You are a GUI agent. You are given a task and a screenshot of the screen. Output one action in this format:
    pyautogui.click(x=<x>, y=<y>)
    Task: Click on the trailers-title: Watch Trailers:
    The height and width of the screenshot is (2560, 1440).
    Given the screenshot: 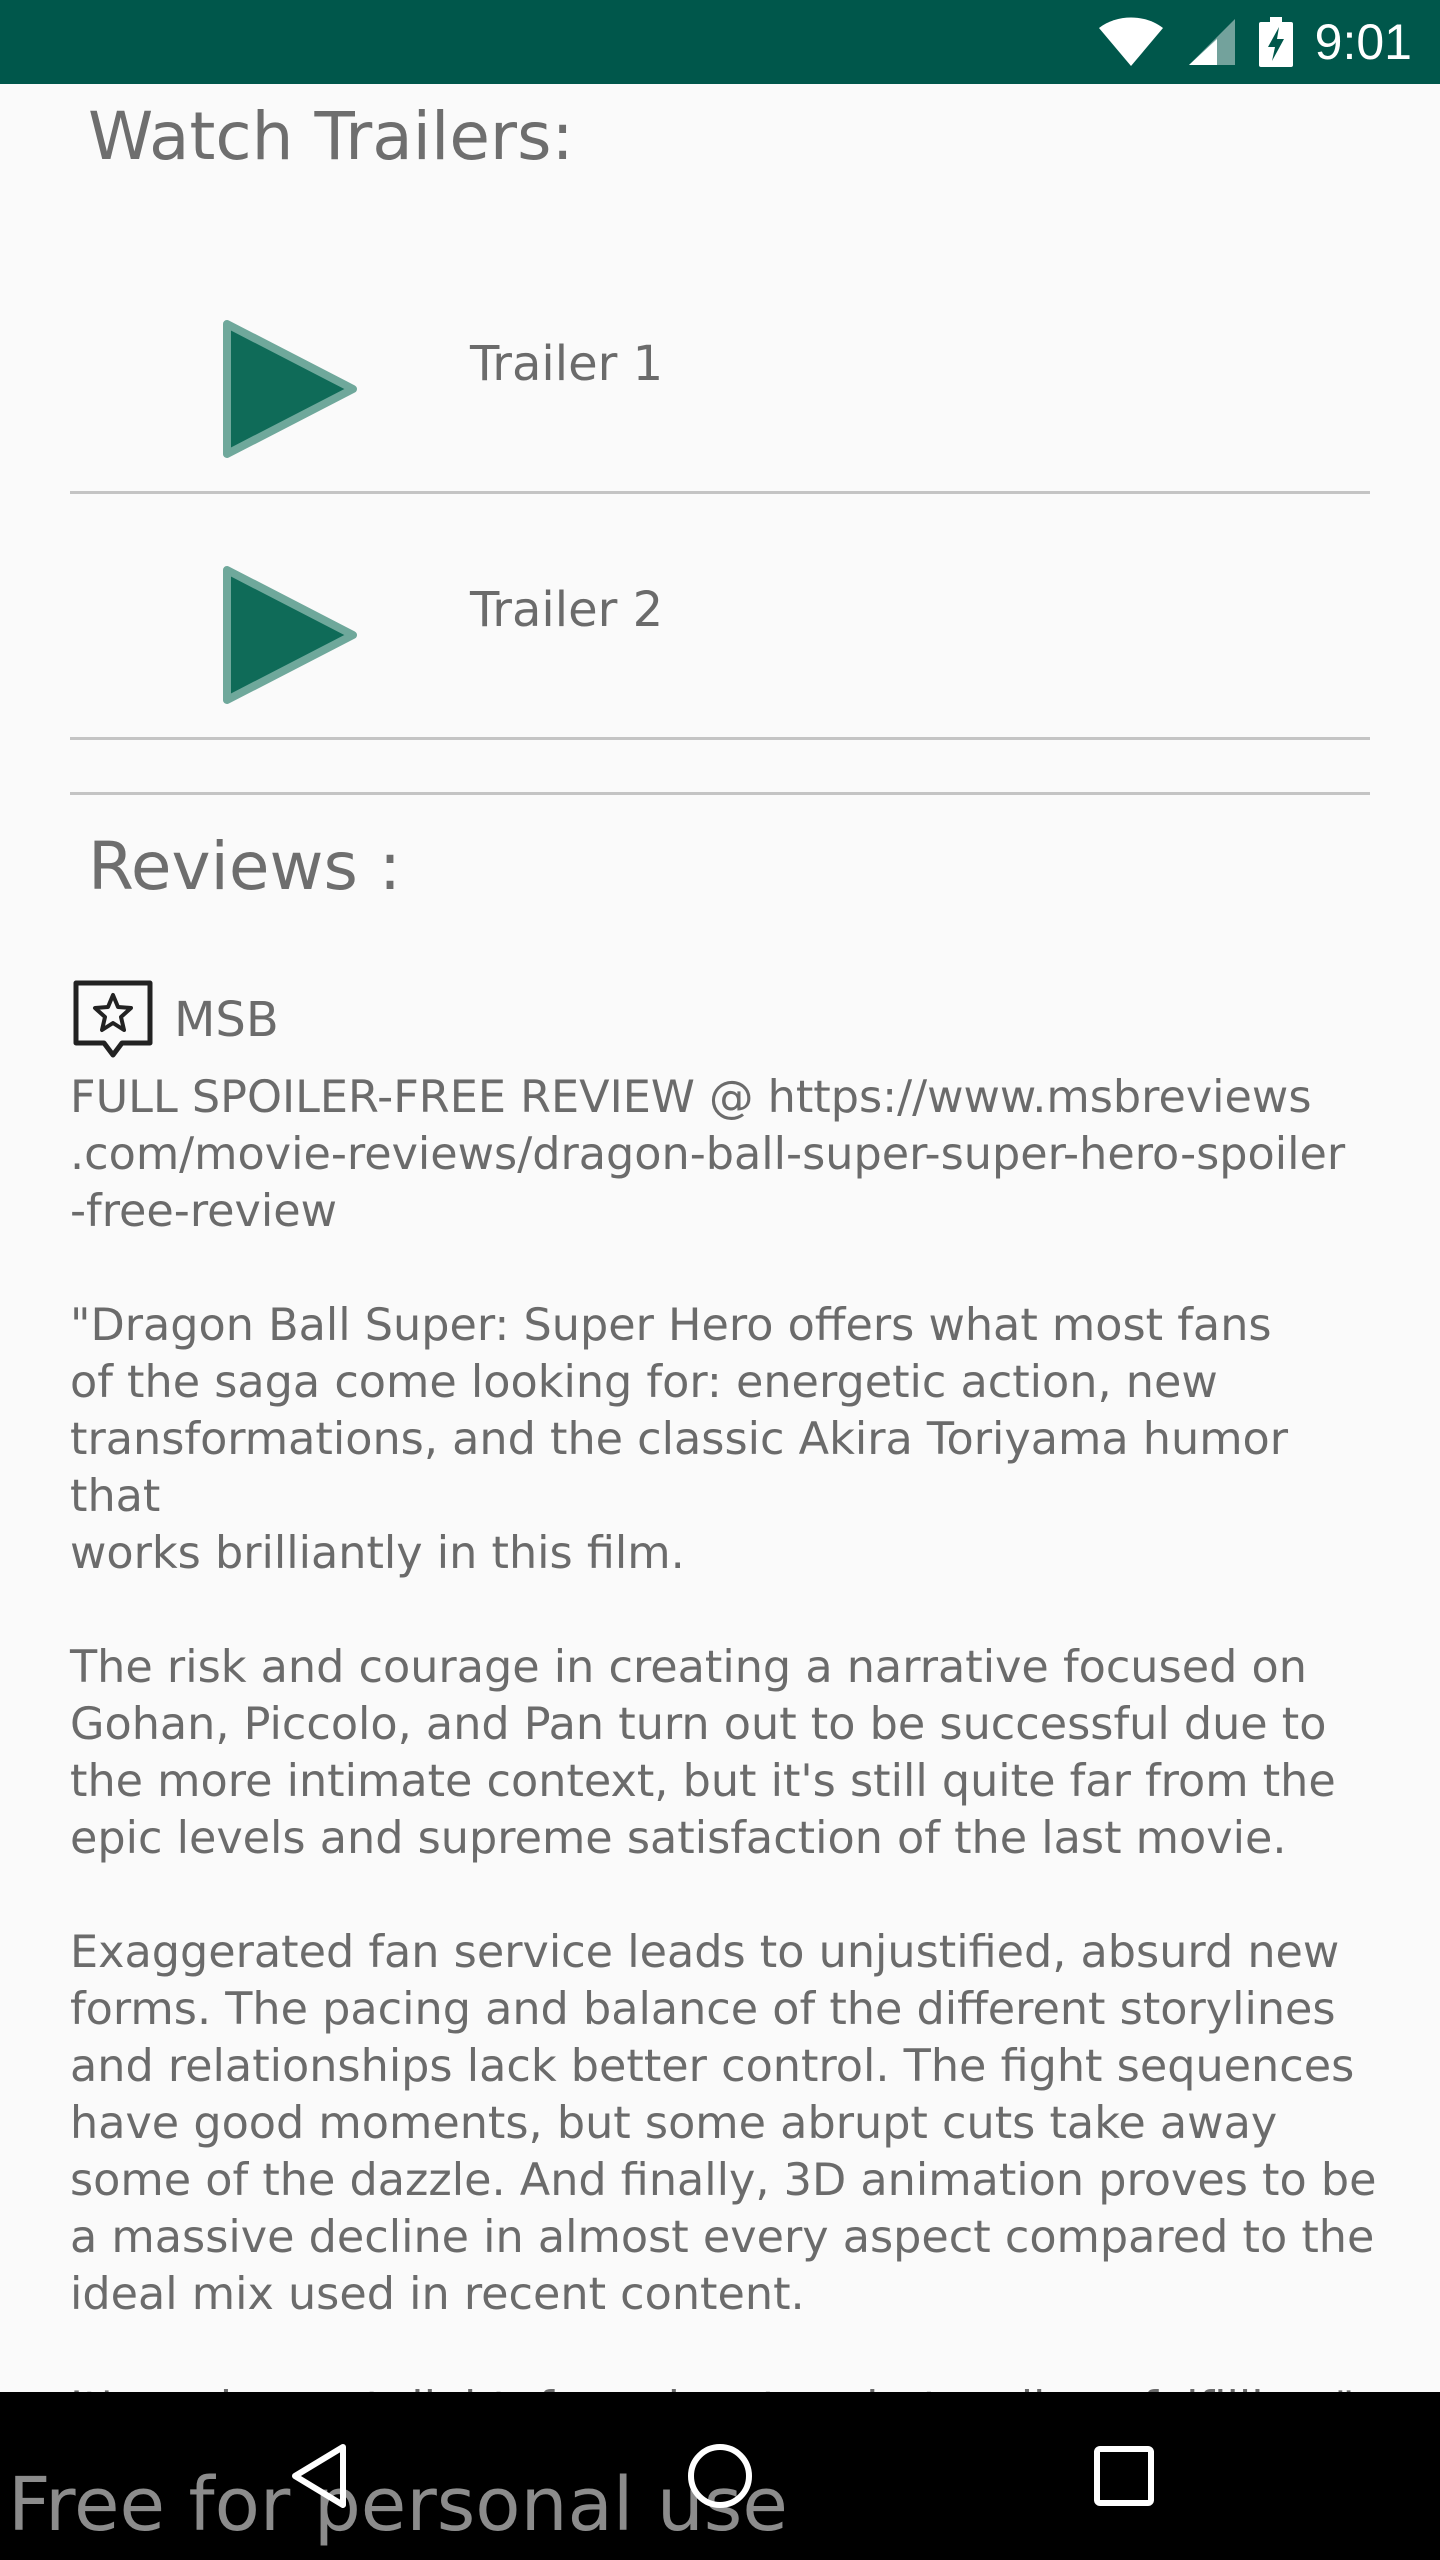 What is the action you would take?
    pyautogui.click(x=331, y=136)
    